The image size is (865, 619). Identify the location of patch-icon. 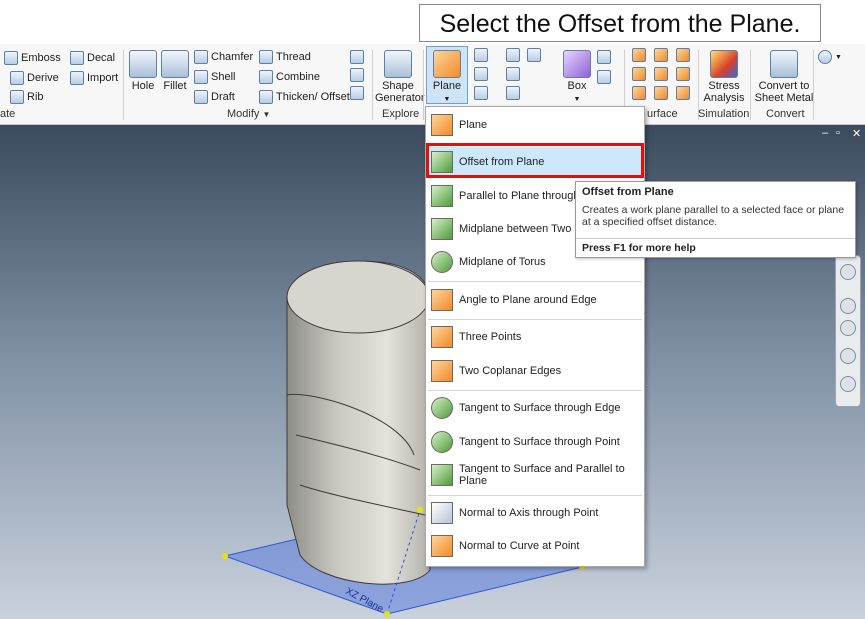
(639, 74).